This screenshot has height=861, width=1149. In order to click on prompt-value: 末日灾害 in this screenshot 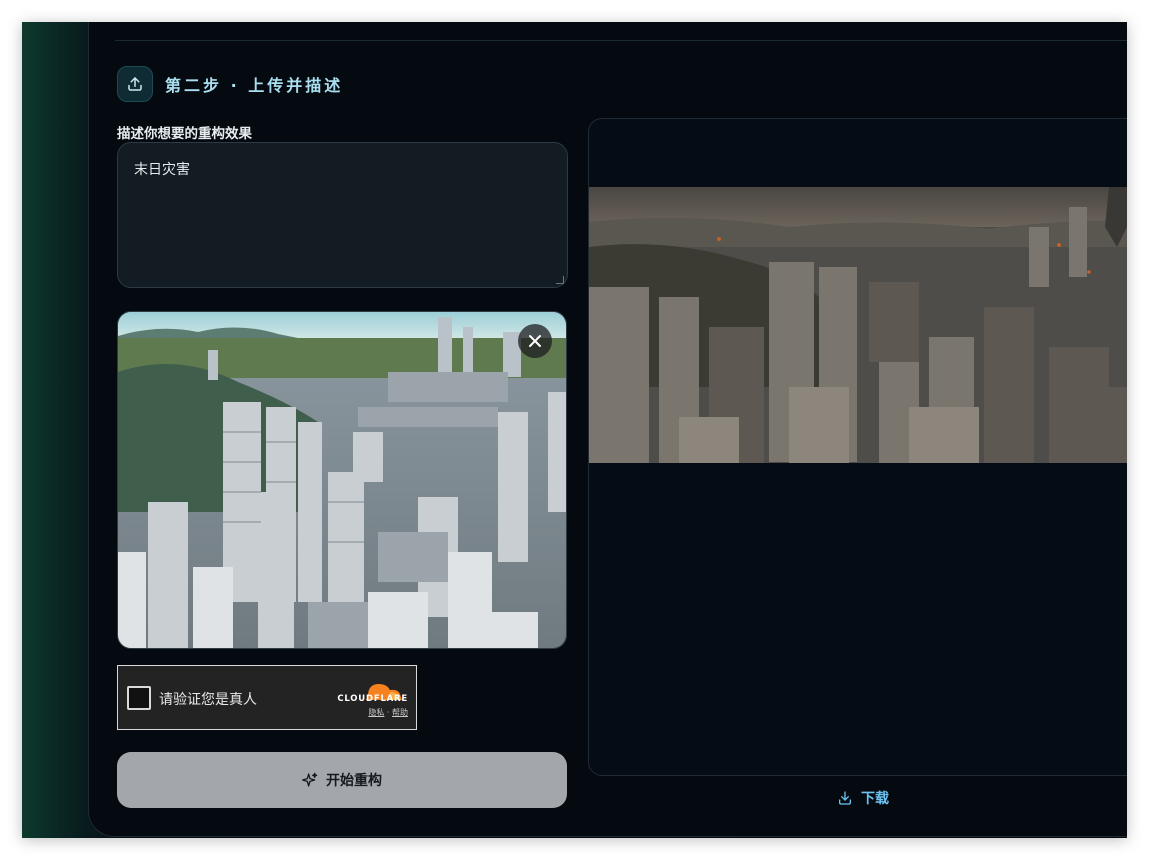, I will do `click(162, 170)`.